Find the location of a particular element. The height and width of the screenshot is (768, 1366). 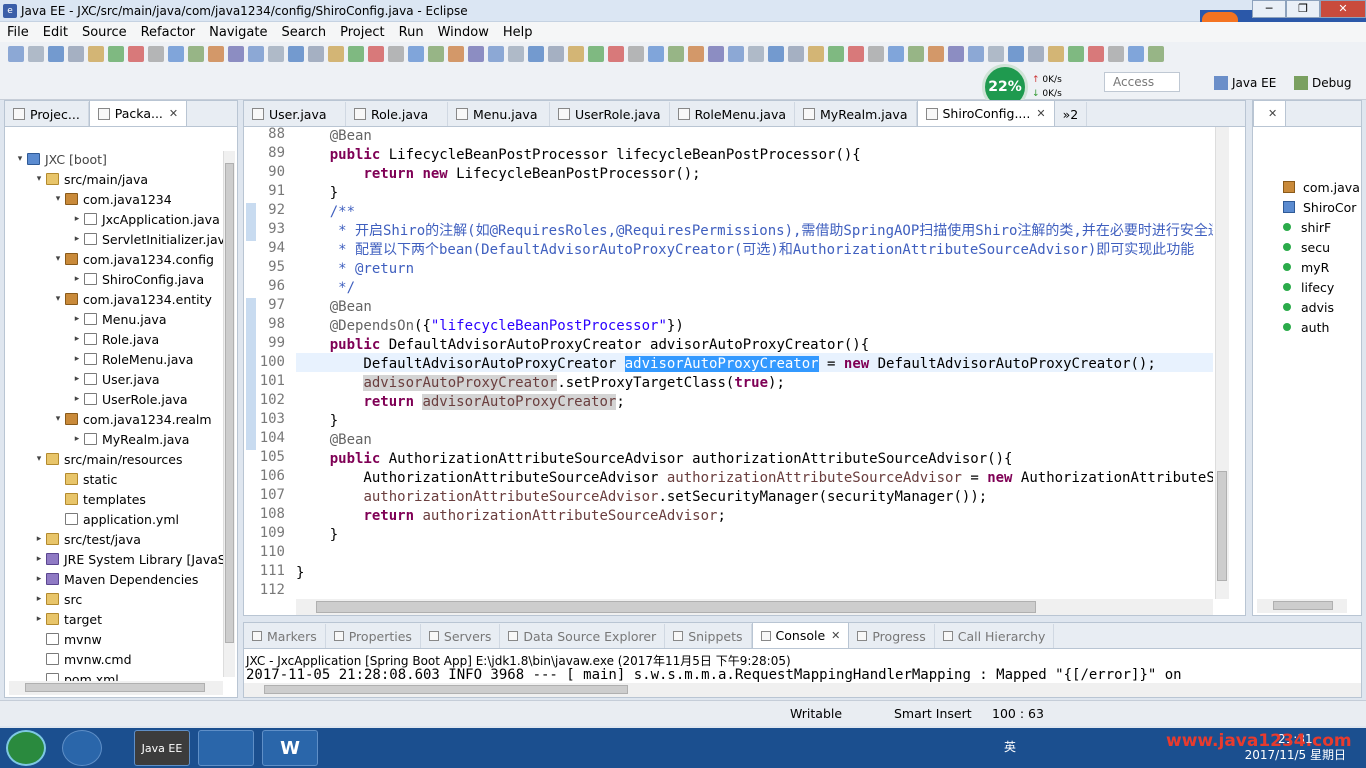

code-line: */ is located at coordinates (325, 288).